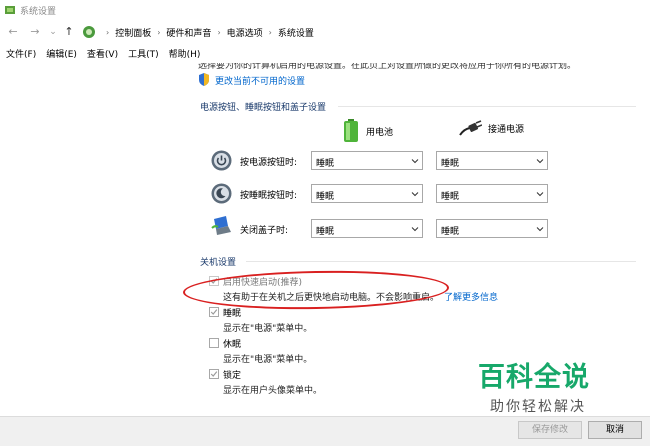 The image size is (650, 446). Describe the element at coordinates (550, 430) in the screenshot. I see `save-changes-button: 保存修改` at that location.